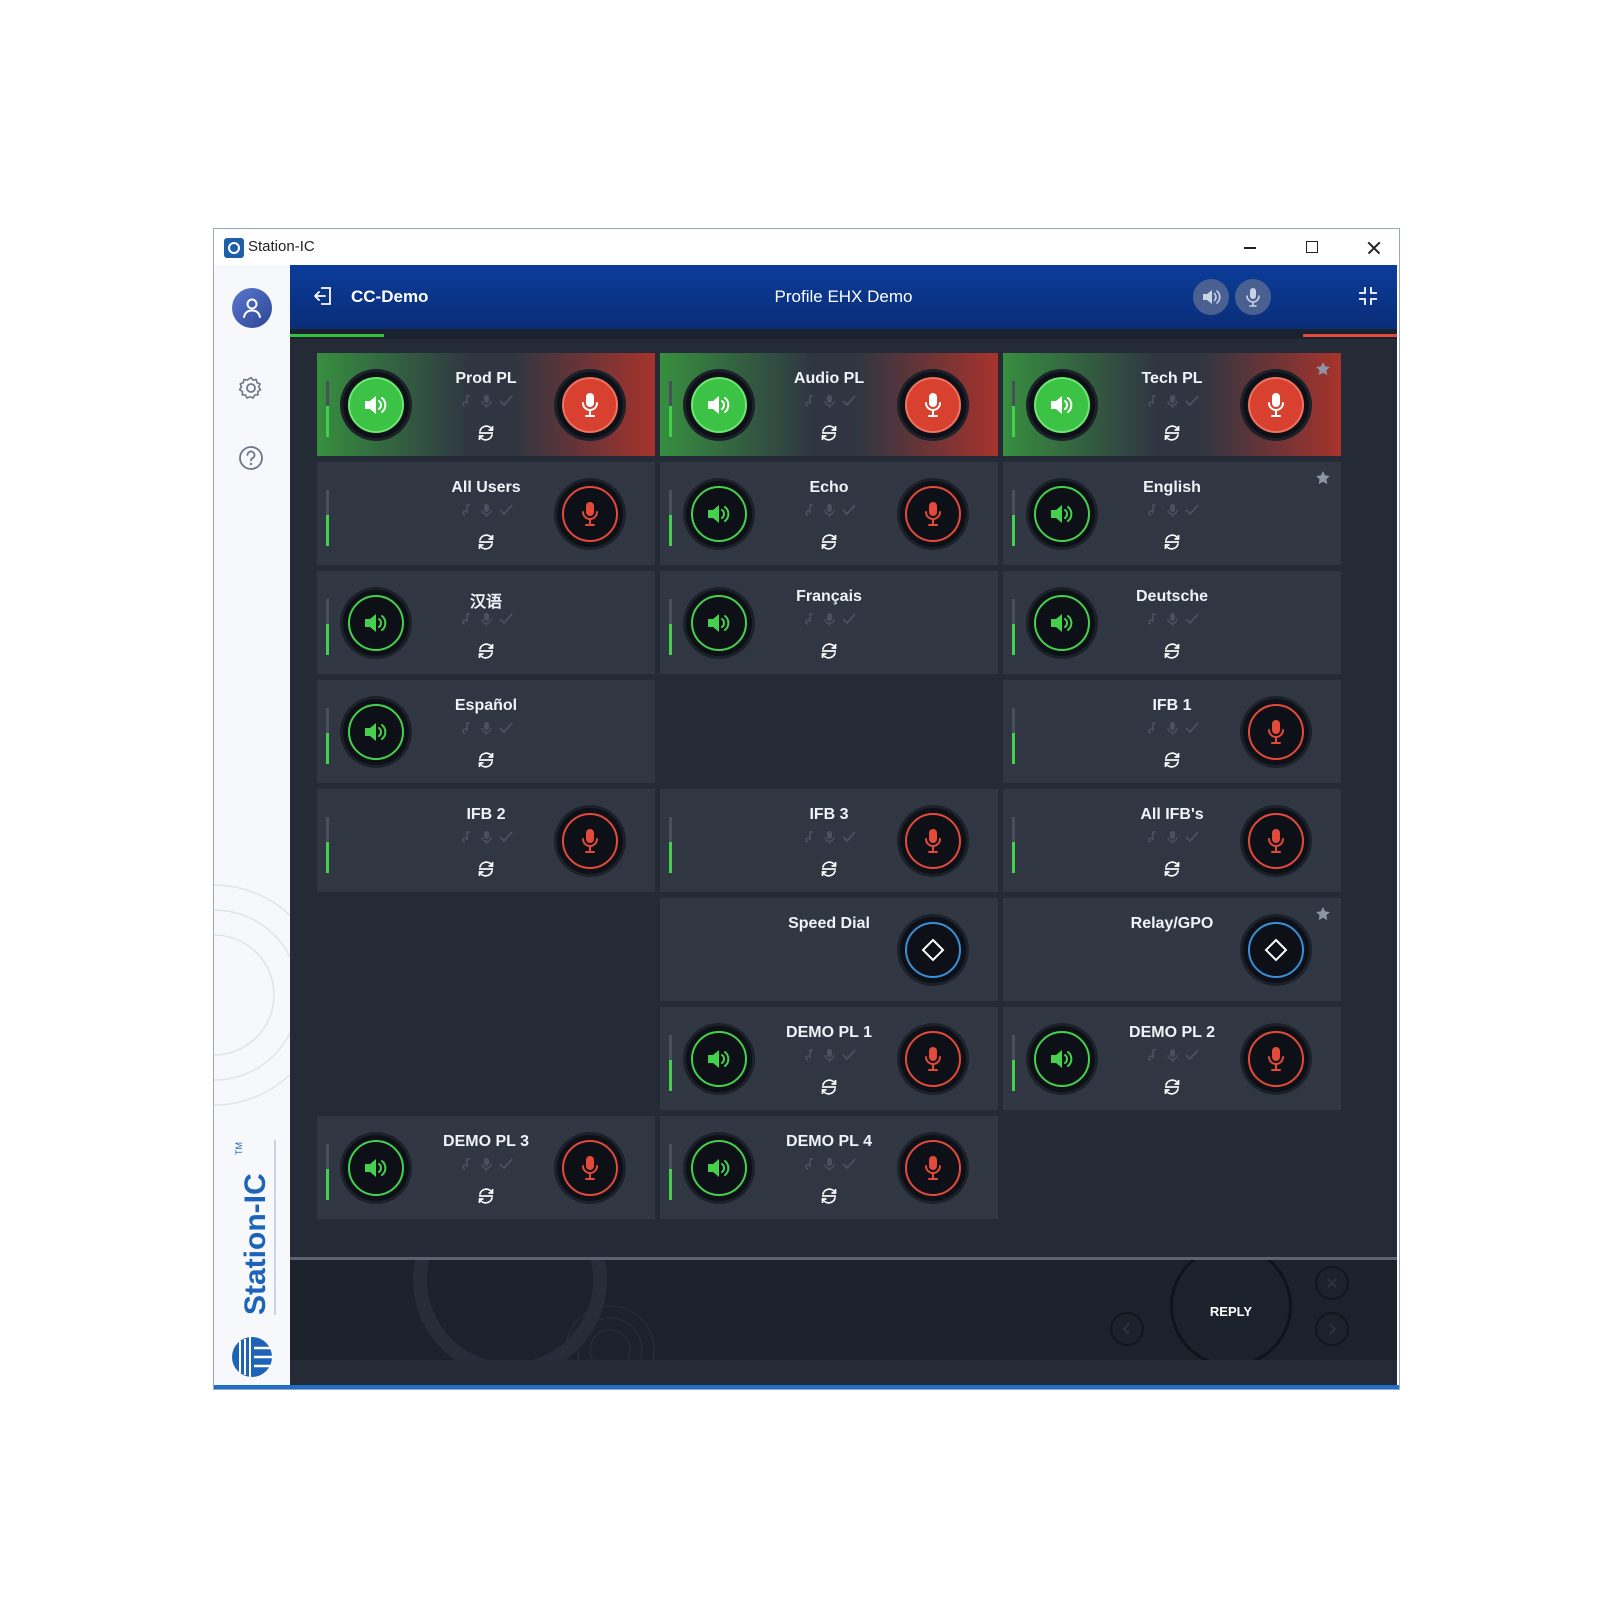 The image size is (1607, 1607). Describe the element at coordinates (1250, 247) in the screenshot. I see `minimize-button` at that location.